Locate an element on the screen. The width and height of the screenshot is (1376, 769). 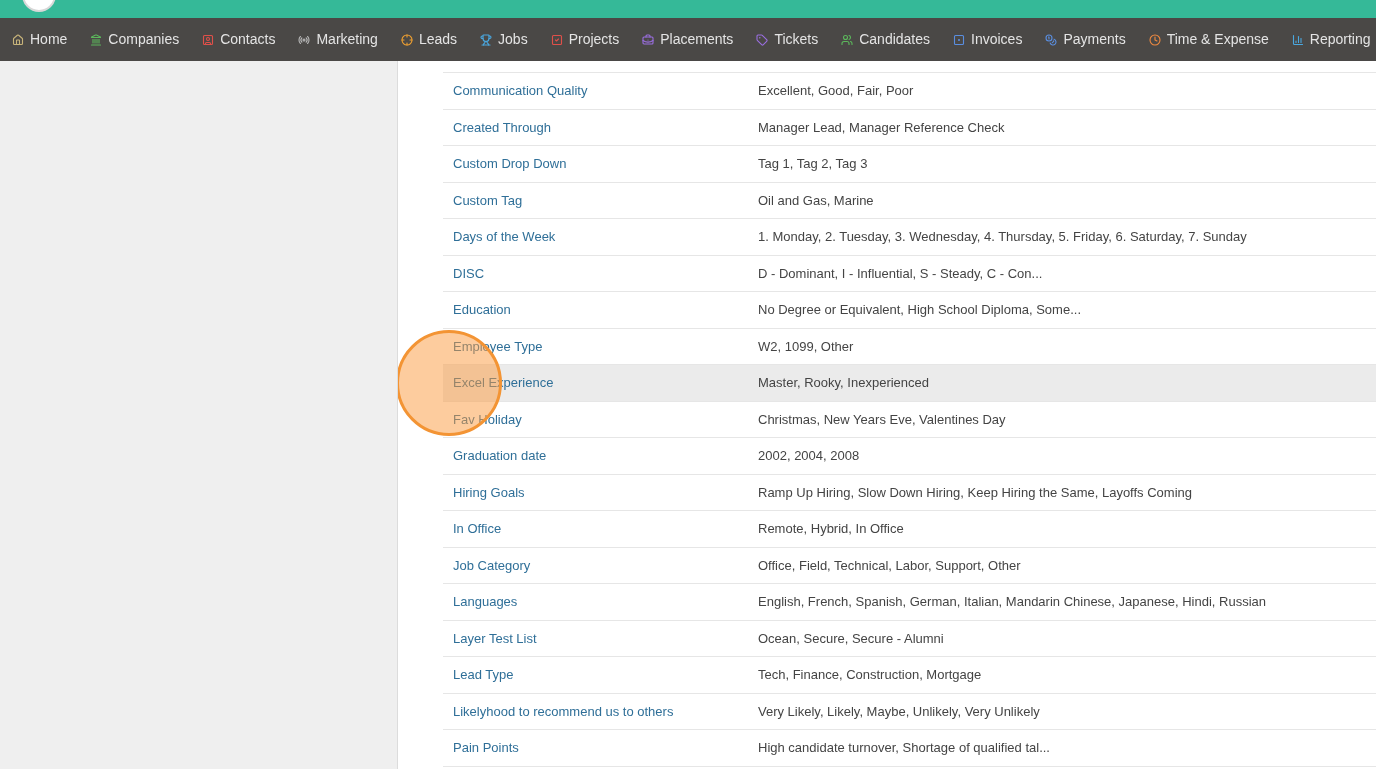
nav-link: Tickets is located at coordinates (787, 39).